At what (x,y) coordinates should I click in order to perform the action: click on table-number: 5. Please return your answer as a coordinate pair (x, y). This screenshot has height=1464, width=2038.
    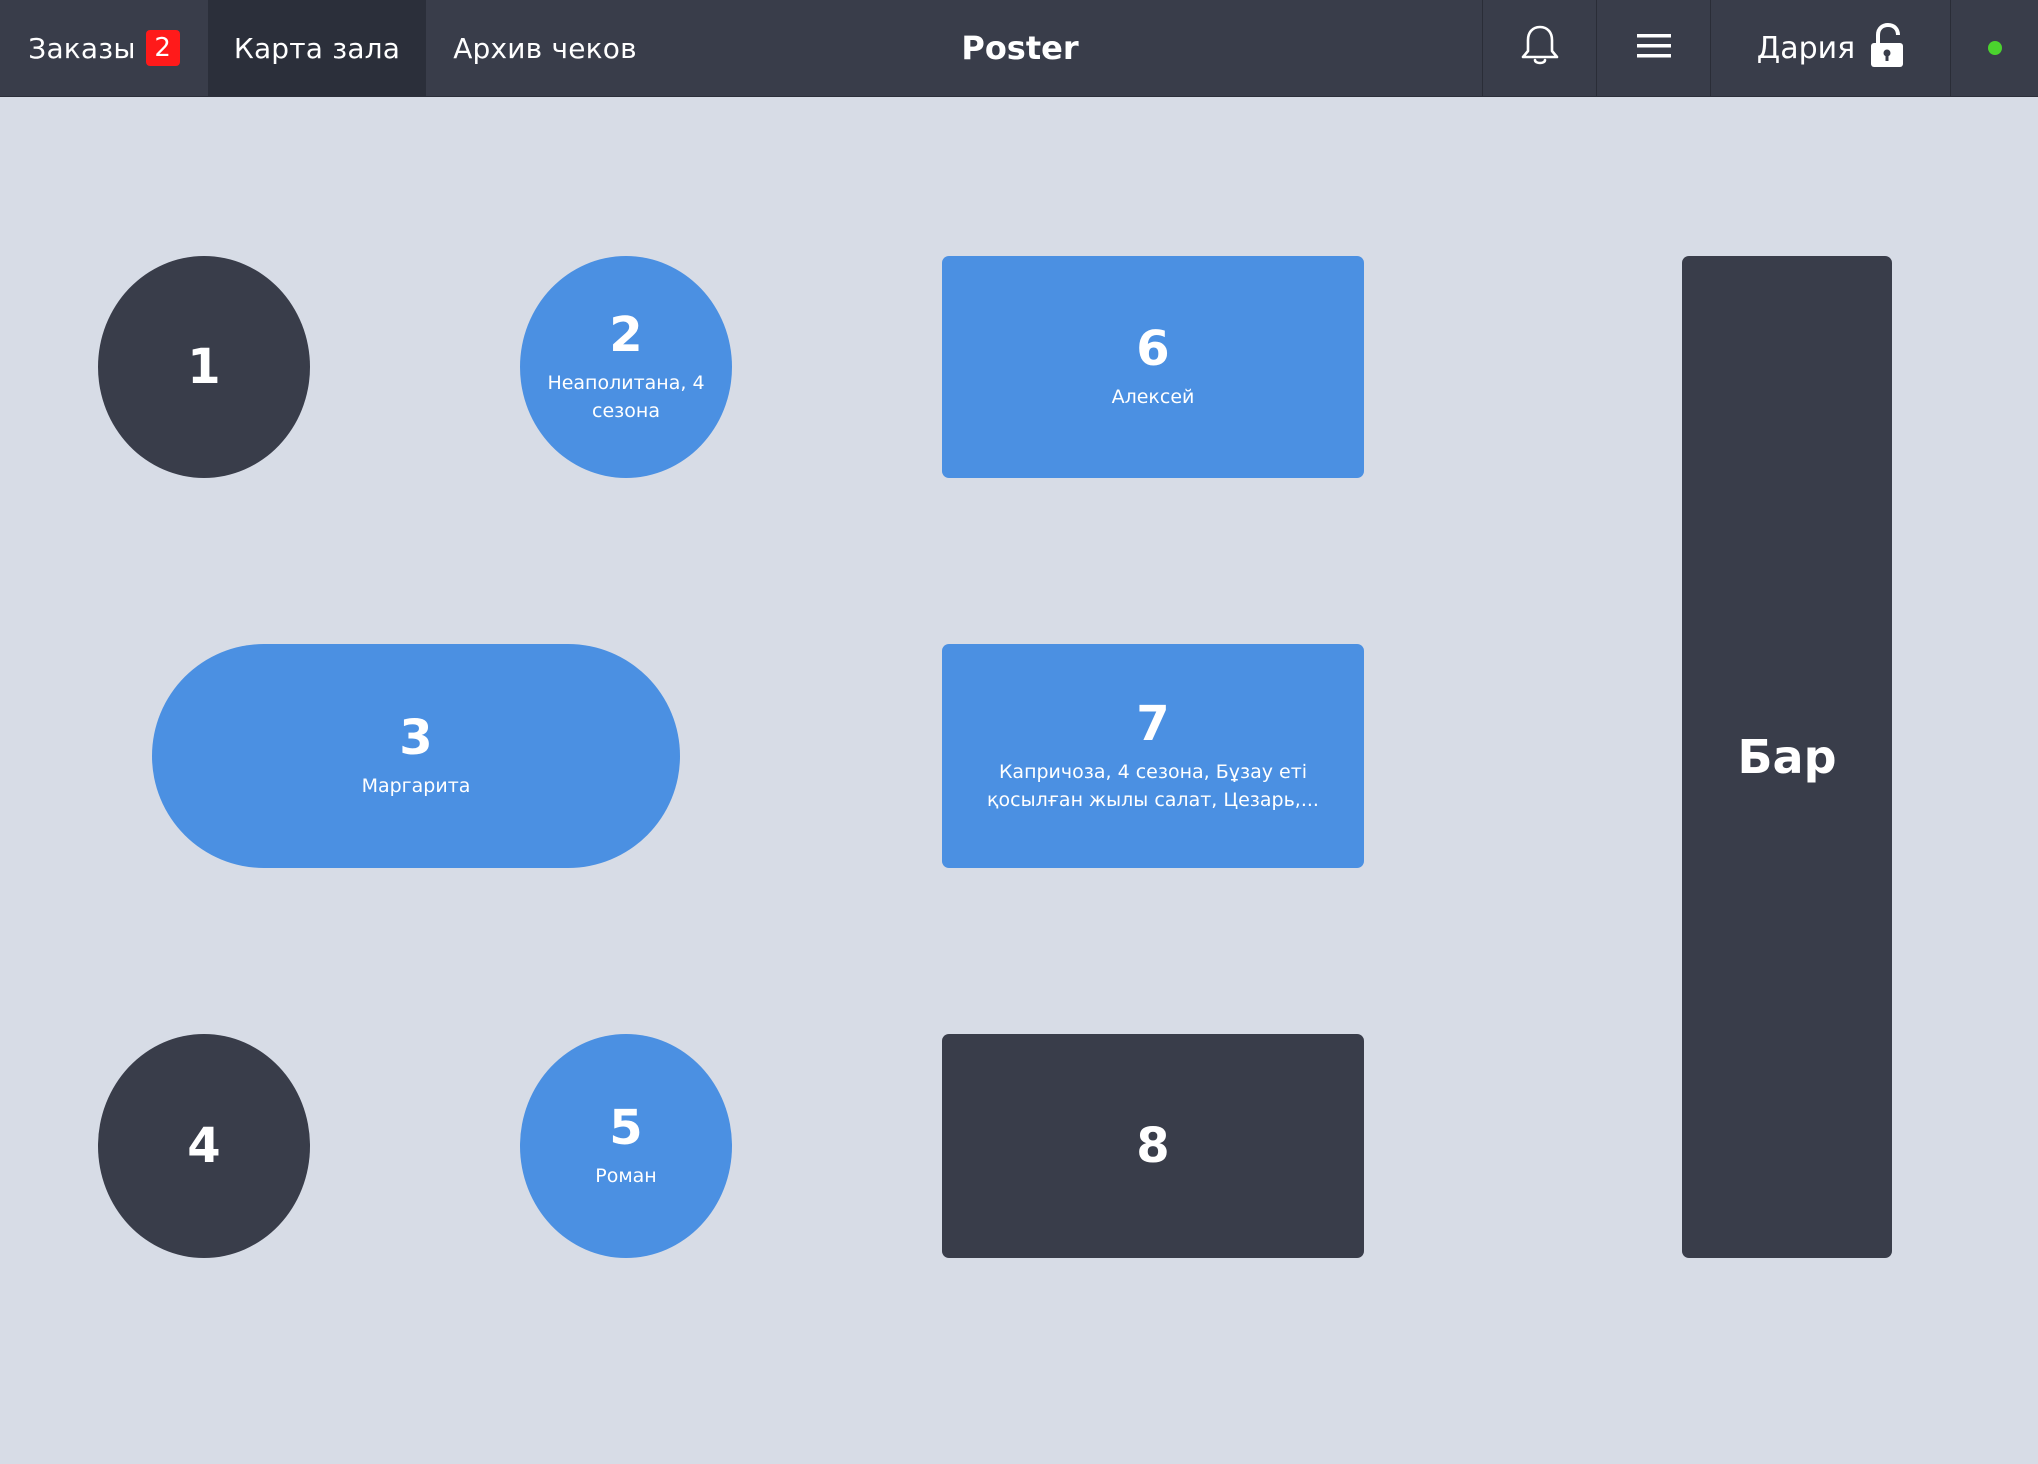
    Looking at the image, I should click on (626, 1127).